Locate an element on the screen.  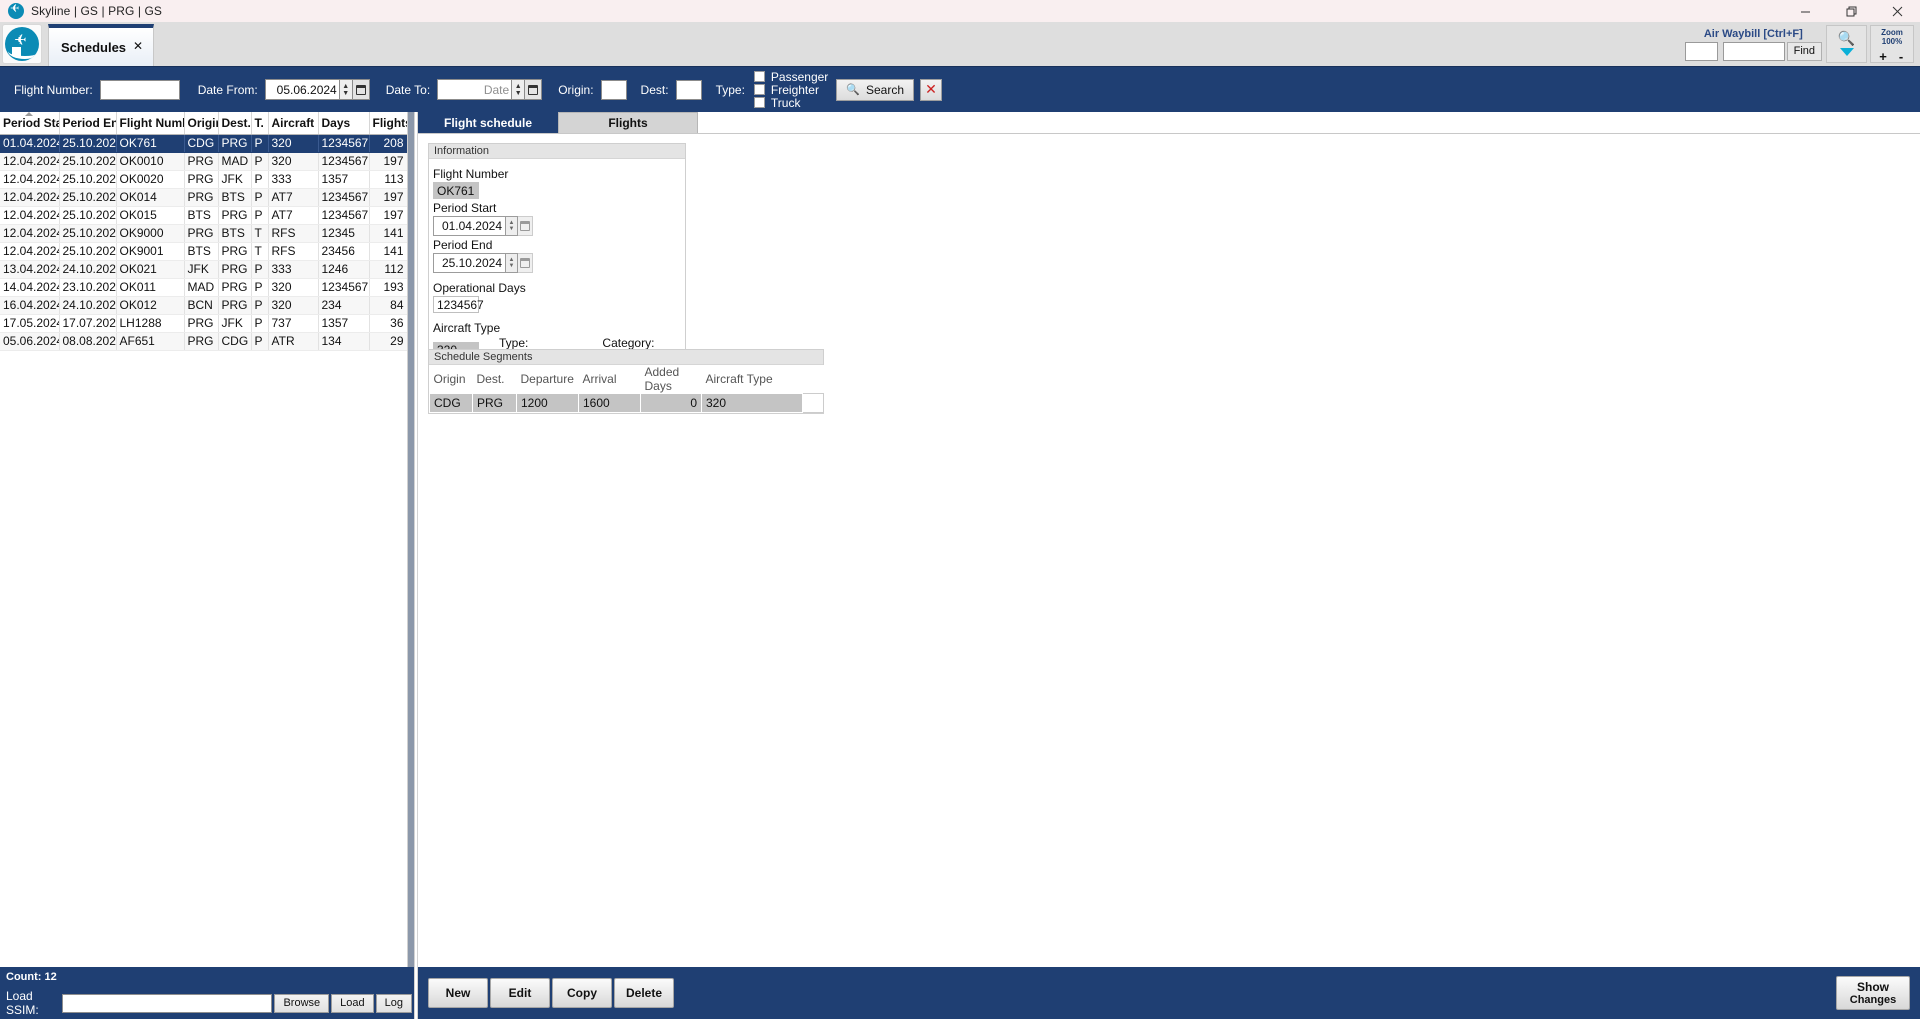
period-start-picker: 01.04.2024 ▲ ▼ is located at coordinates (483, 226).